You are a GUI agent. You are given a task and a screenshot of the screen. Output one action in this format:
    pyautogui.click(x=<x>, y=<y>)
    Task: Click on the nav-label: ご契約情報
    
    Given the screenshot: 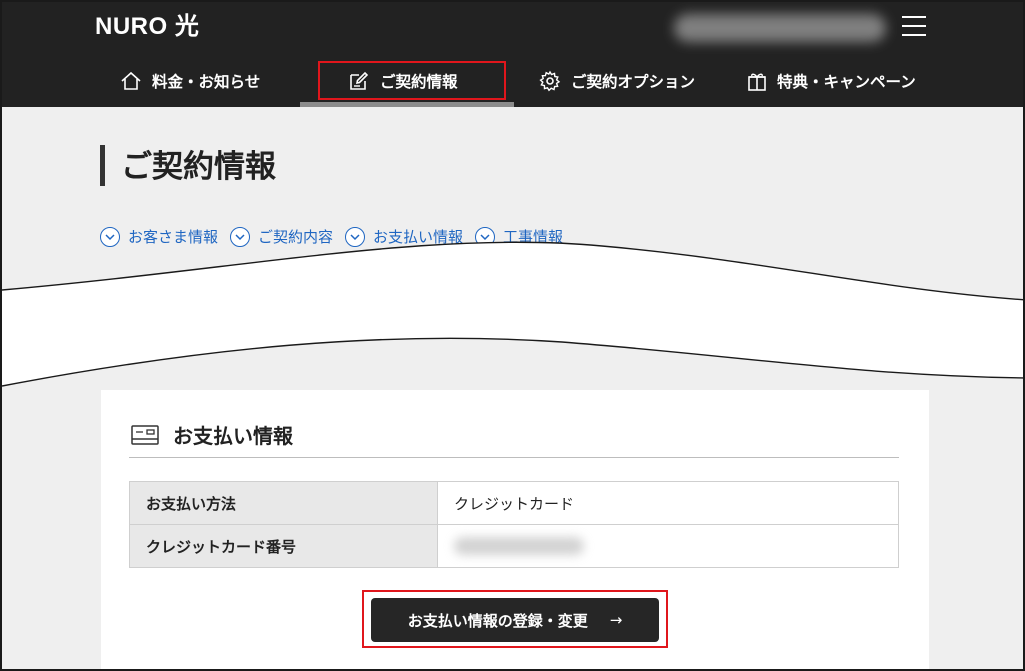 What is the action you would take?
    pyautogui.click(x=419, y=82)
    